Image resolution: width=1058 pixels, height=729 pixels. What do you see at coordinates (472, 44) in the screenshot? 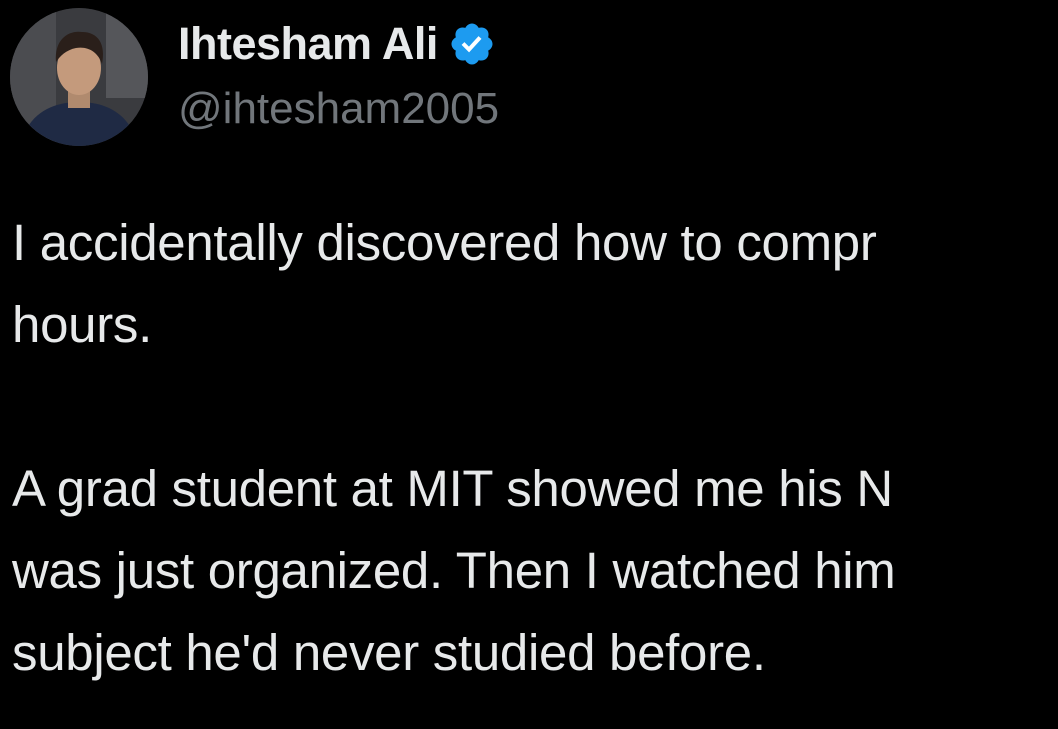
I see `verified-badge-icon` at bounding box center [472, 44].